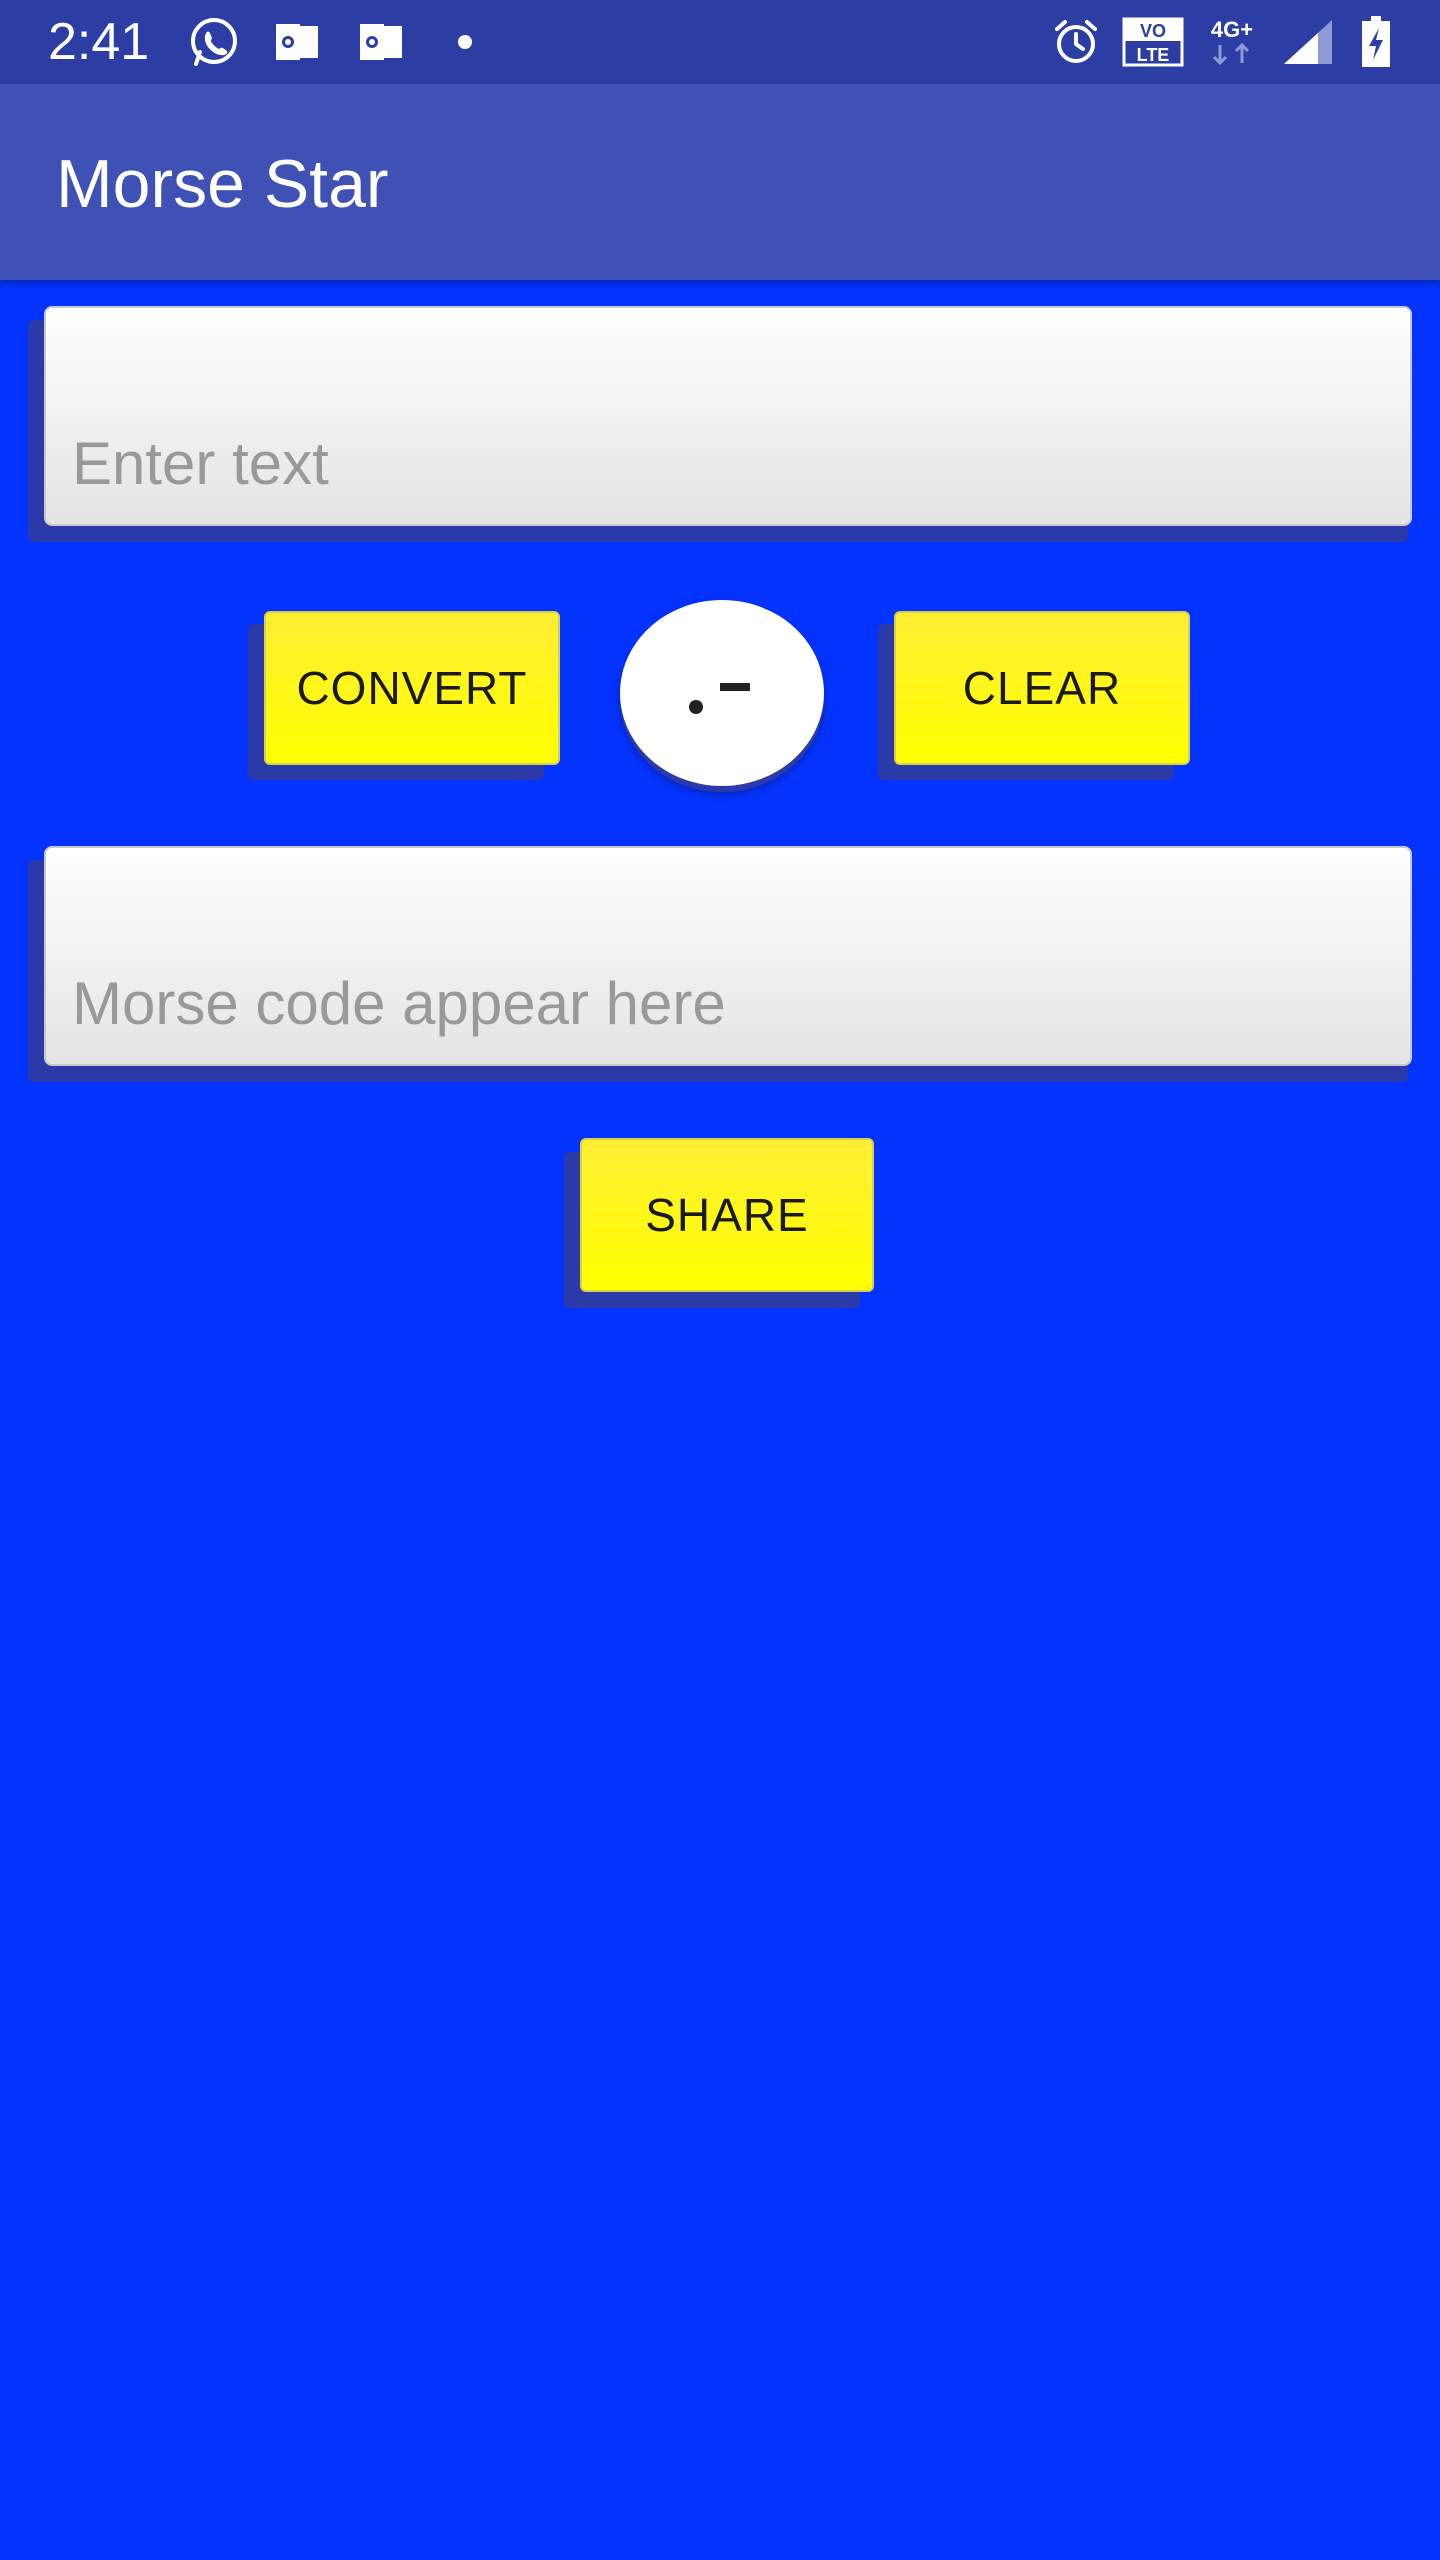 This screenshot has height=2560, width=1440. I want to click on morse-output-field, so click(731, 1003).